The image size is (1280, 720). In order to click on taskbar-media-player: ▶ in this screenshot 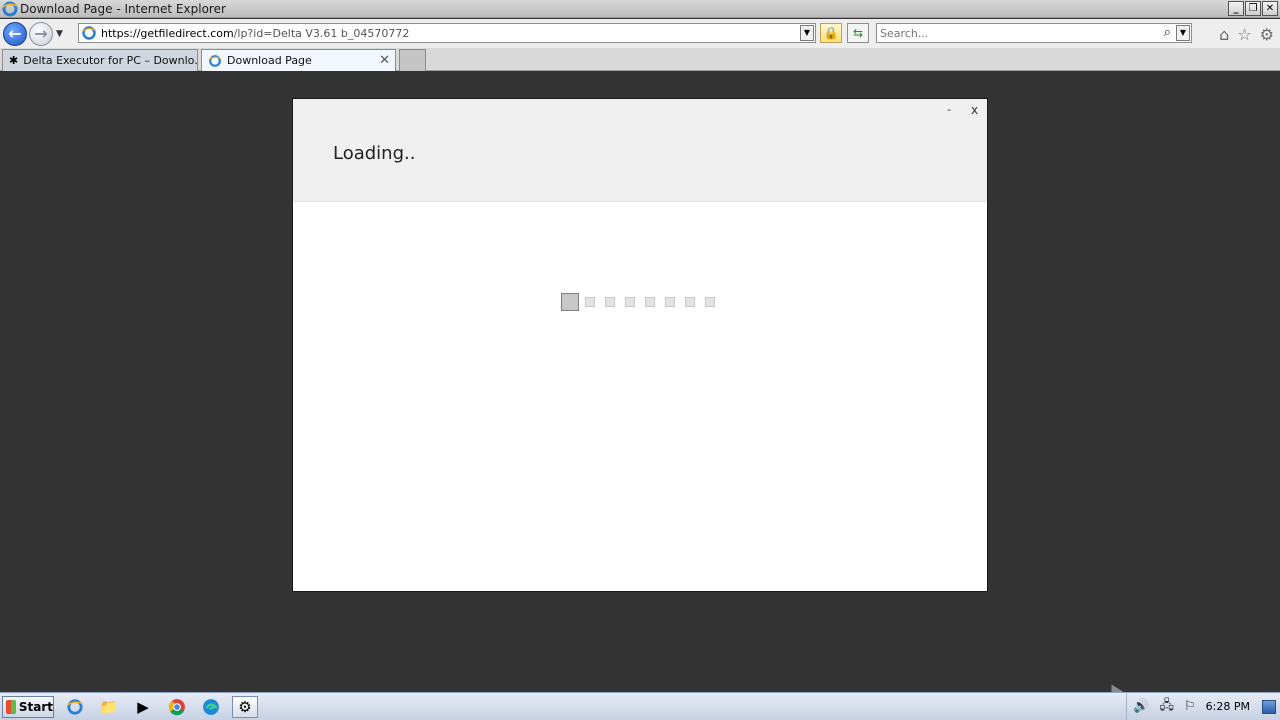, I will do `click(143, 707)`.